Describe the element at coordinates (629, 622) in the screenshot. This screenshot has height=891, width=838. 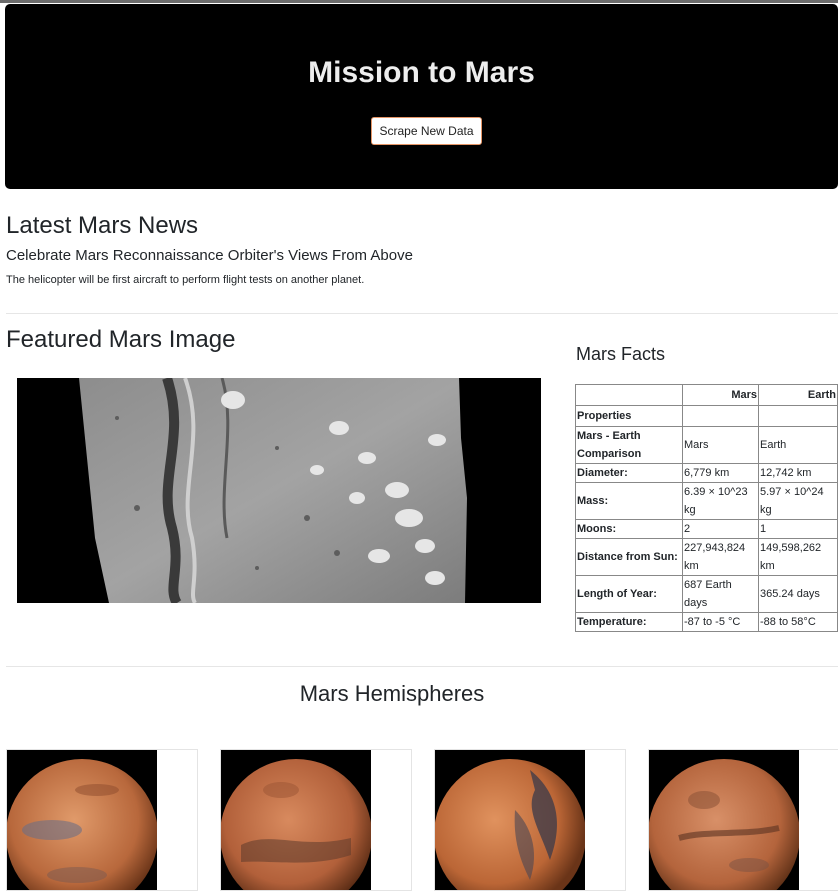
I see `row-label: Temperature:` at that location.